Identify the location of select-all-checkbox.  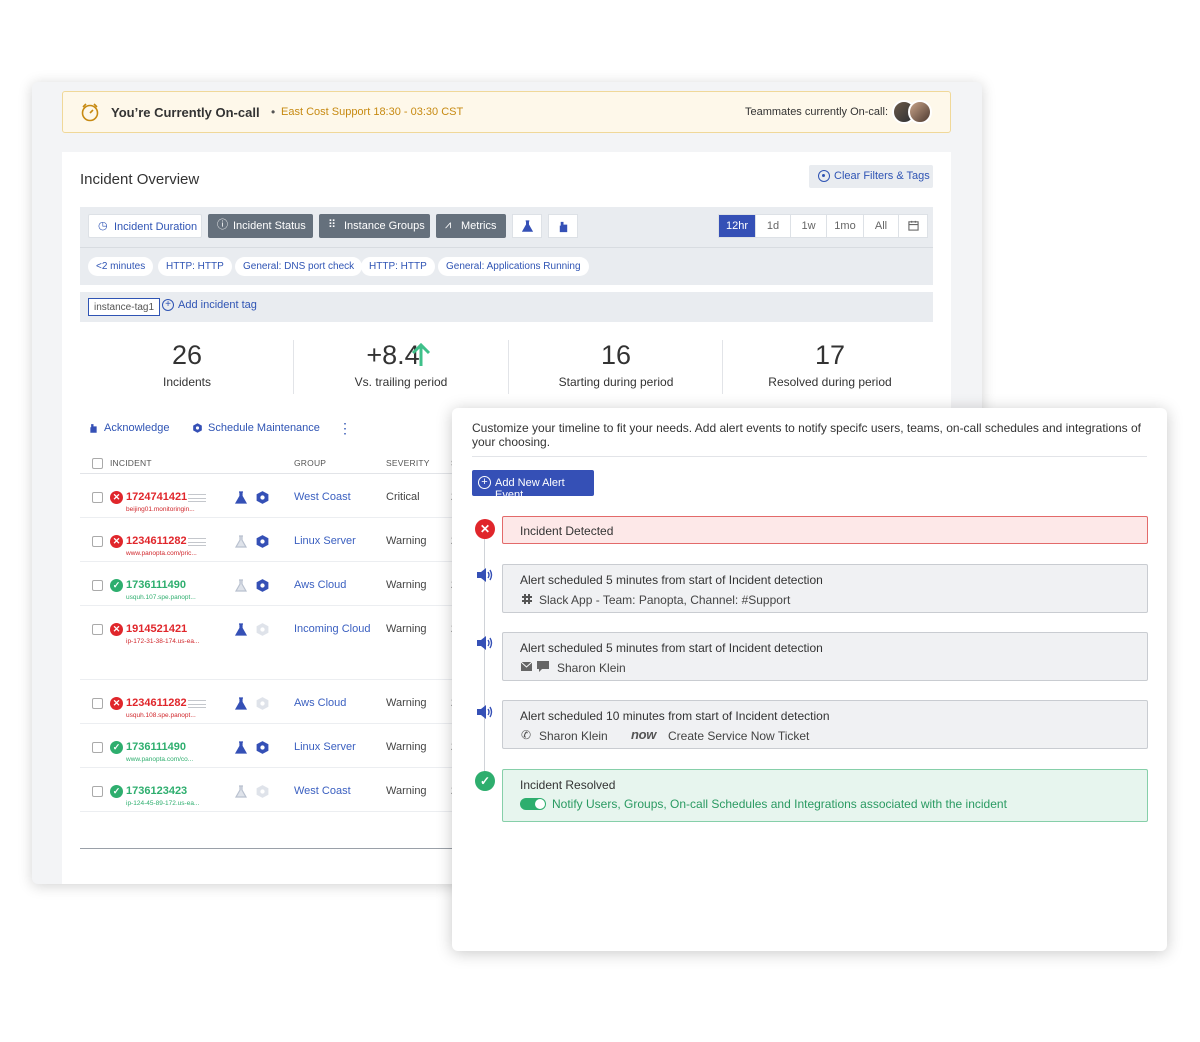
(97, 463).